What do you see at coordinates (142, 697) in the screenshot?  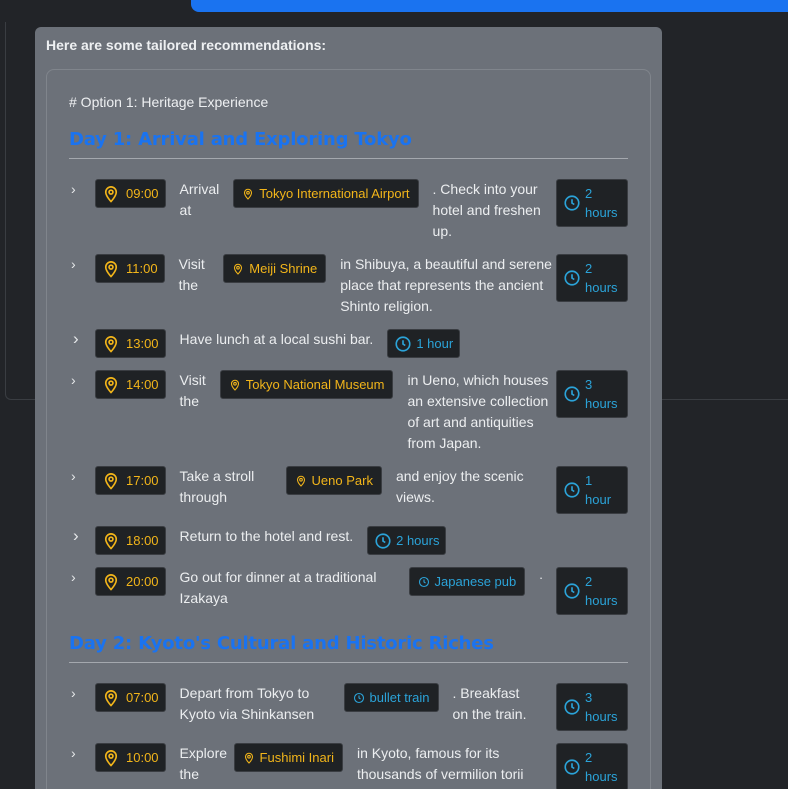 I see `time-text: 07:00` at bounding box center [142, 697].